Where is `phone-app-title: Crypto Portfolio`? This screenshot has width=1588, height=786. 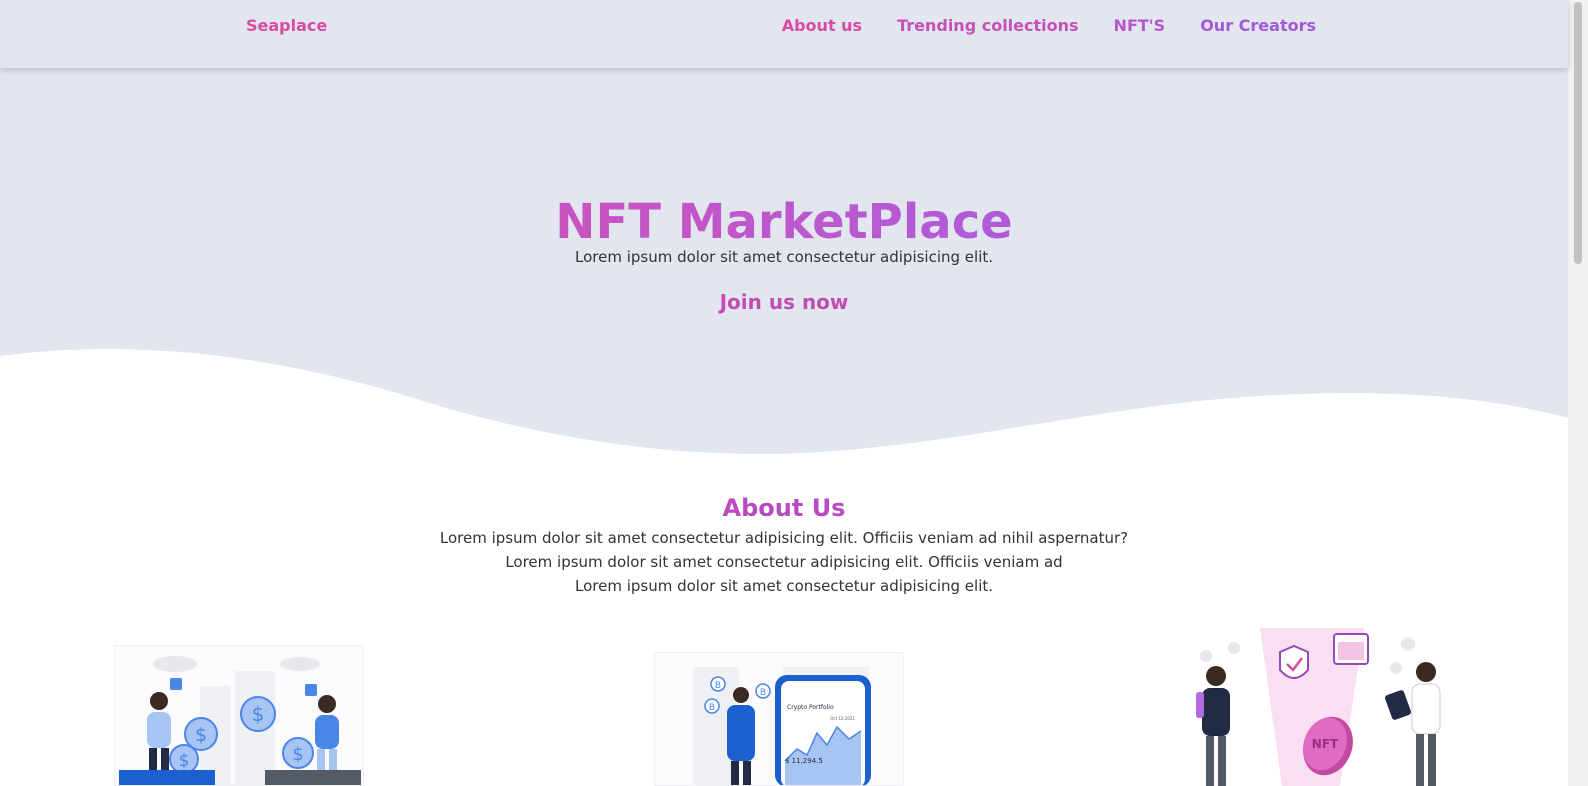
phone-app-title: Crypto Portfolio is located at coordinates (810, 707).